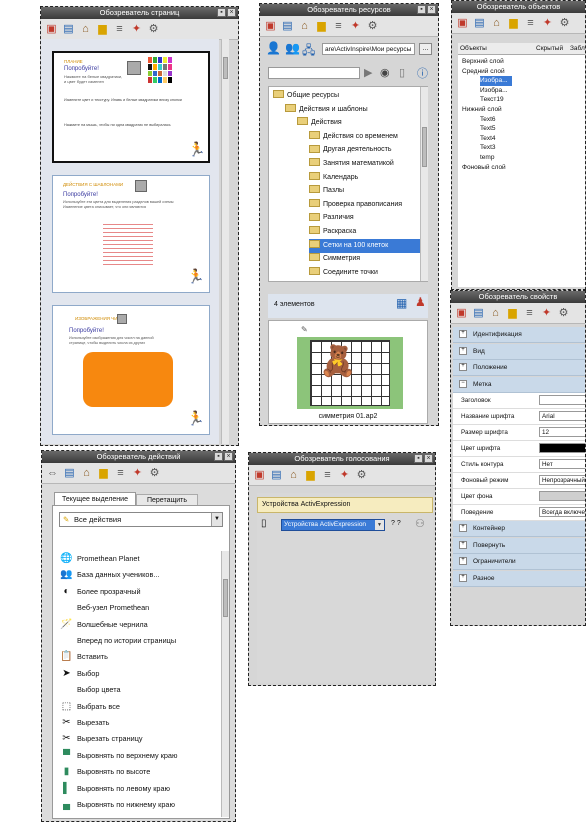  Describe the element at coordinates (342, 459) in the screenshot. I see `voting-browser-titlebar: Обозреватель голосования ▪ ×` at that location.